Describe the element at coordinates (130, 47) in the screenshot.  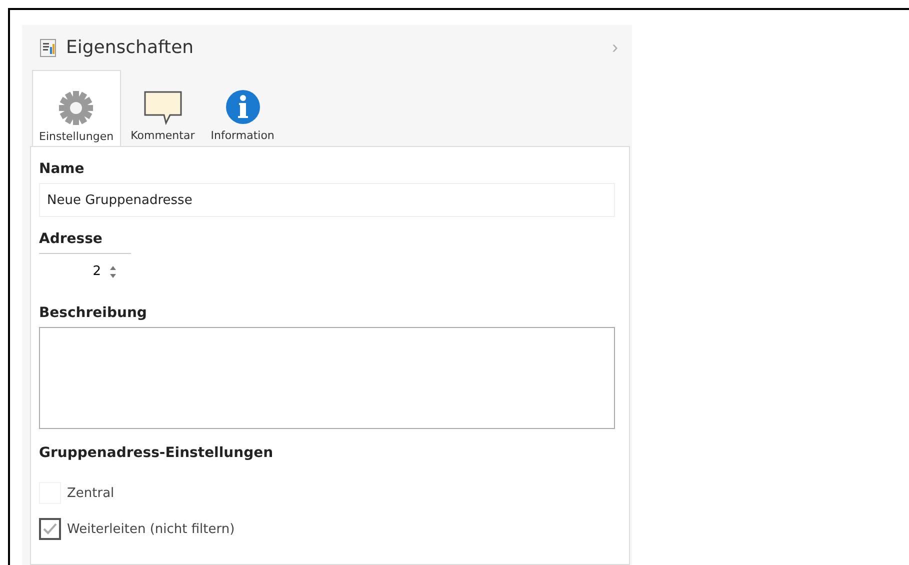
I see `panel-title: Eigenschaften` at that location.